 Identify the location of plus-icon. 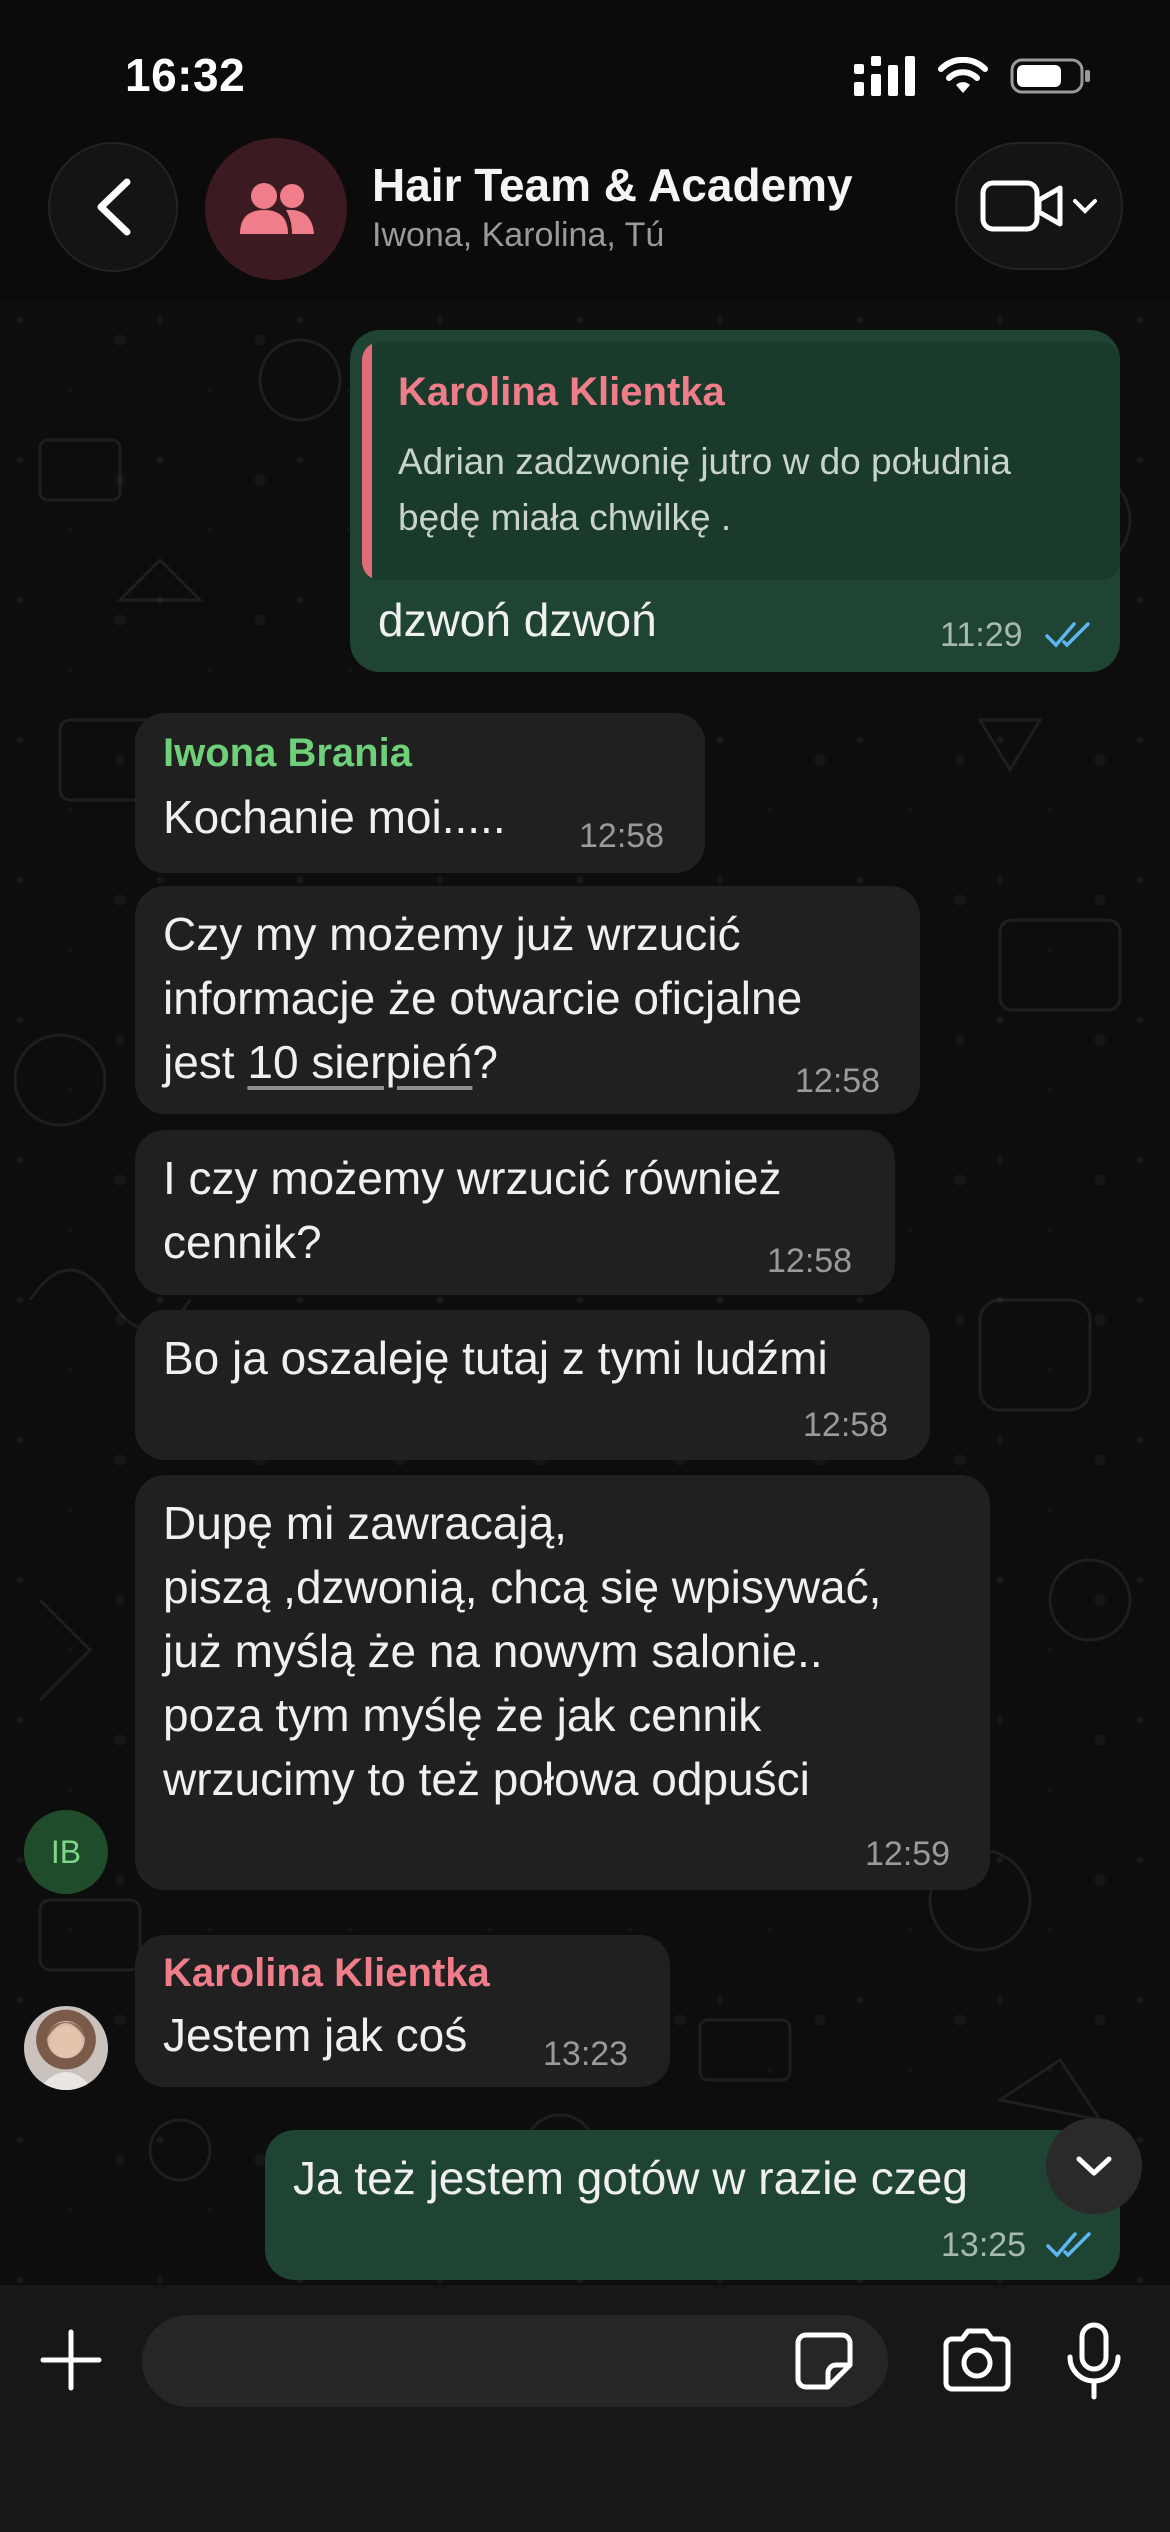
(71, 2360).